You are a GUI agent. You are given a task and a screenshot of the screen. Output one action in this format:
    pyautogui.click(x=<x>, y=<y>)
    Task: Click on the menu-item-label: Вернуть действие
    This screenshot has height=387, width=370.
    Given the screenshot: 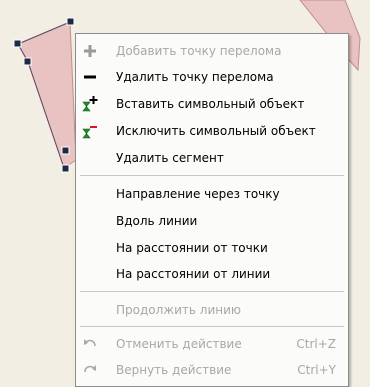 What is the action you would take?
    pyautogui.click(x=174, y=370)
    